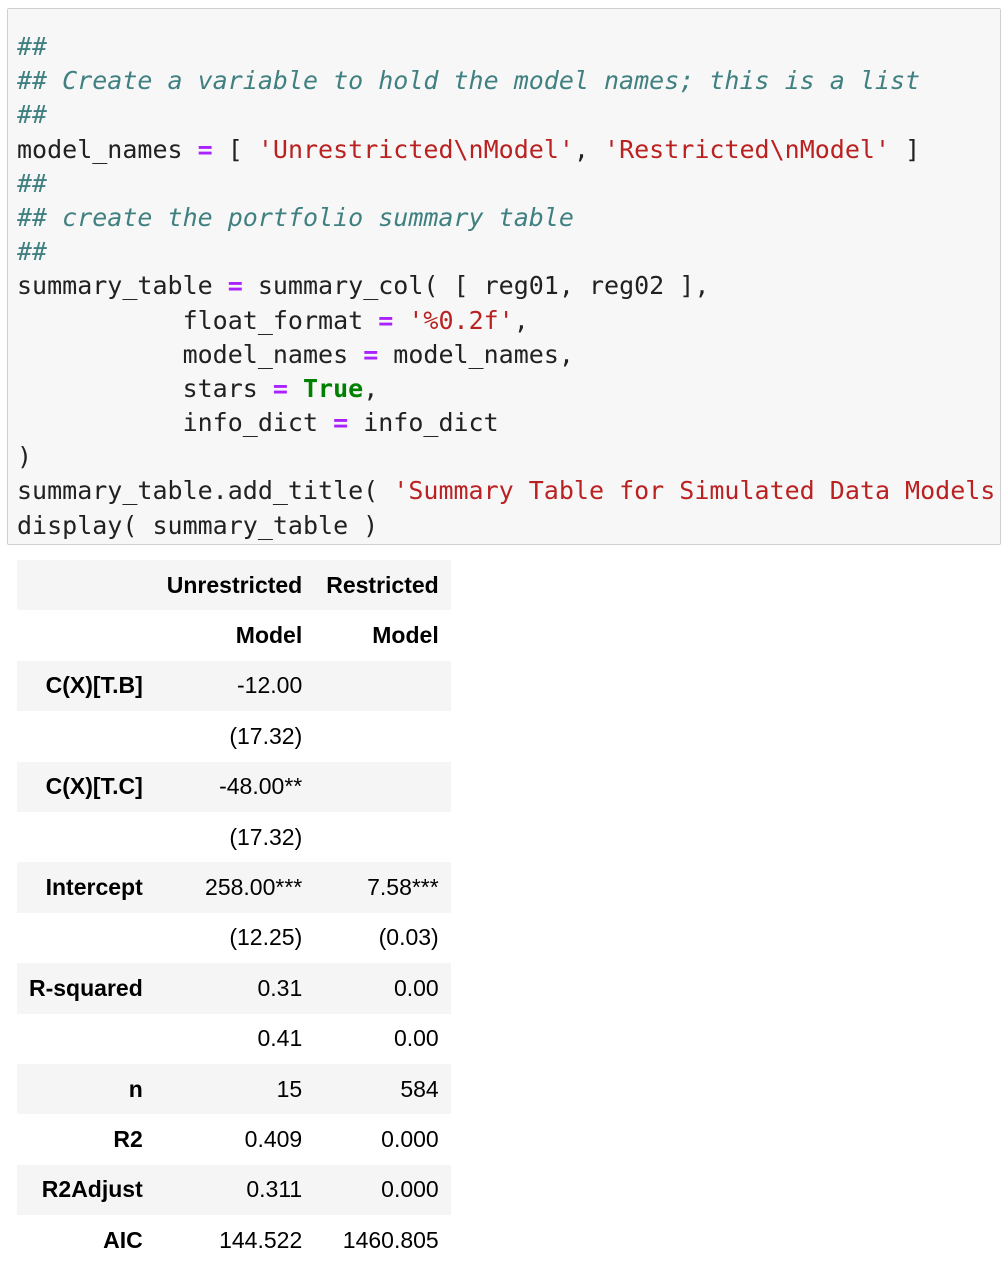 The height and width of the screenshot is (1265, 1004). What do you see at coordinates (234, 635) in the screenshot?
I see `table-header-row: Model Model` at bounding box center [234, 635].